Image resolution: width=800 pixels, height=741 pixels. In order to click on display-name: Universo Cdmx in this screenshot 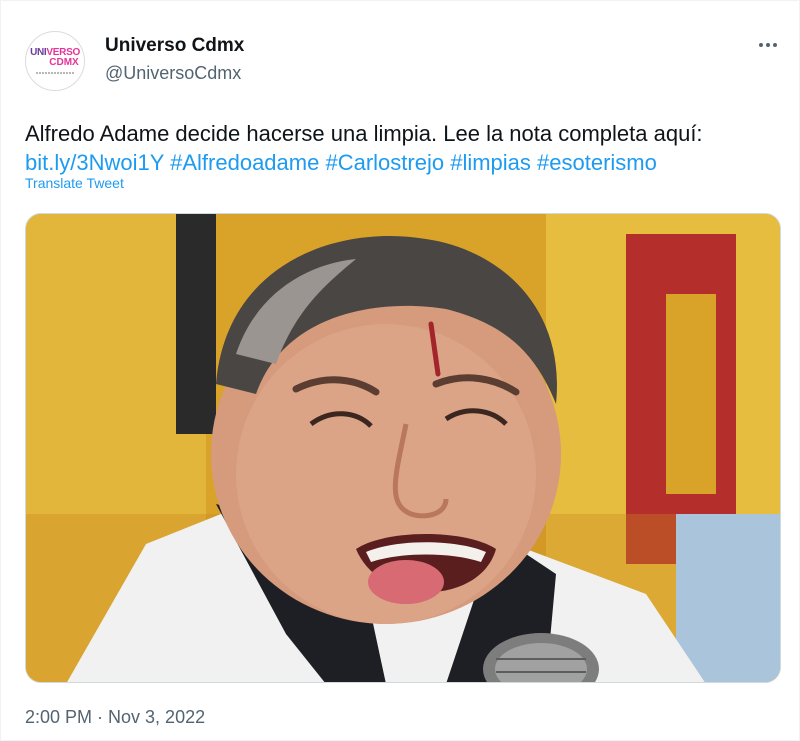, I will do `click(174, 46)`.